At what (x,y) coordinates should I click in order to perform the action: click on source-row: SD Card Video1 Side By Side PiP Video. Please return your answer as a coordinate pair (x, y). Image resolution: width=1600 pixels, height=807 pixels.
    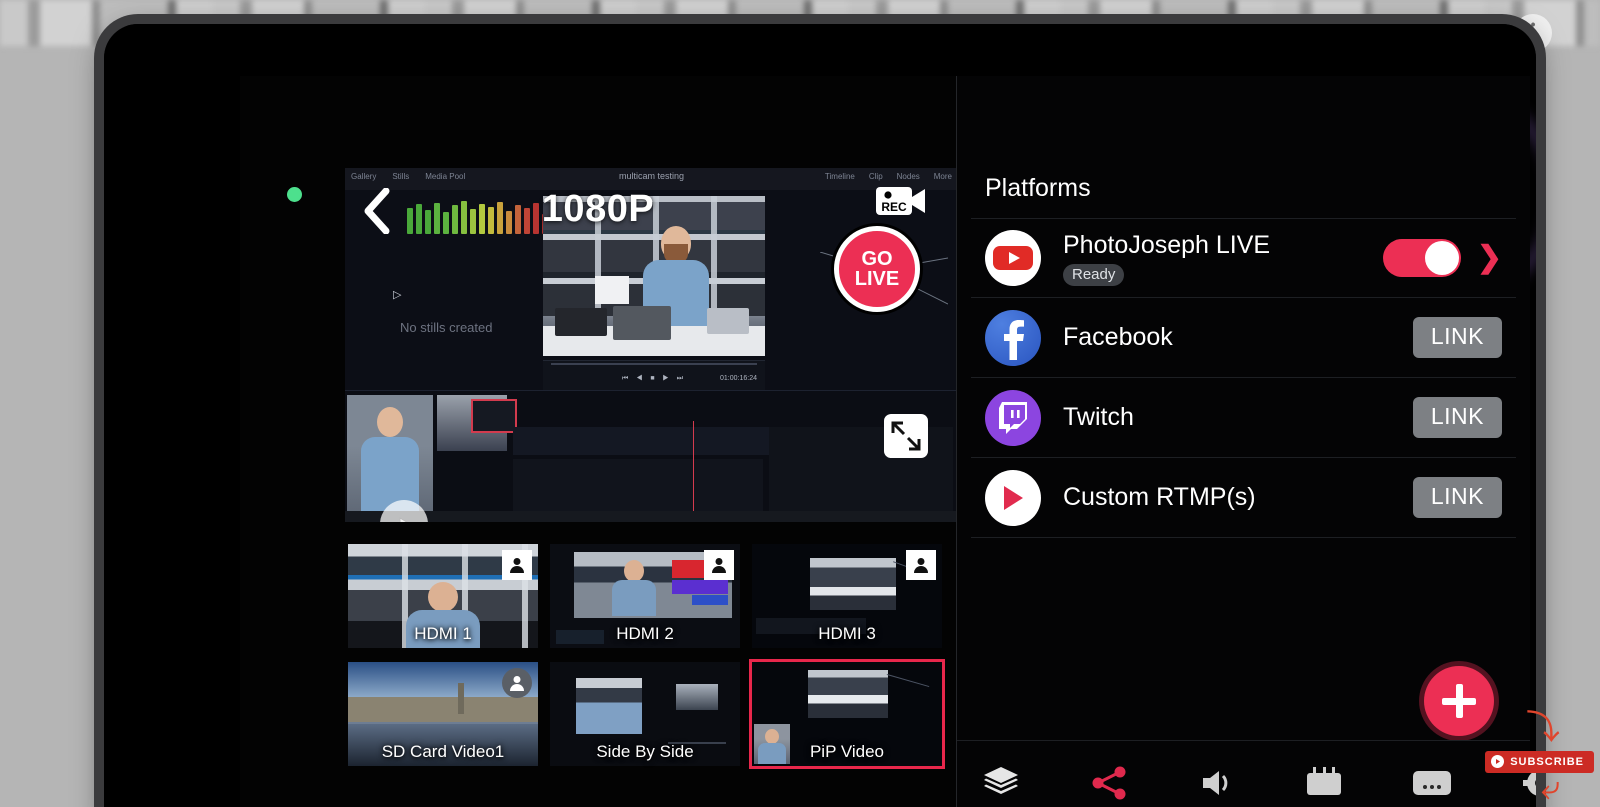
    Looking at the image, I should click on (648, 714).